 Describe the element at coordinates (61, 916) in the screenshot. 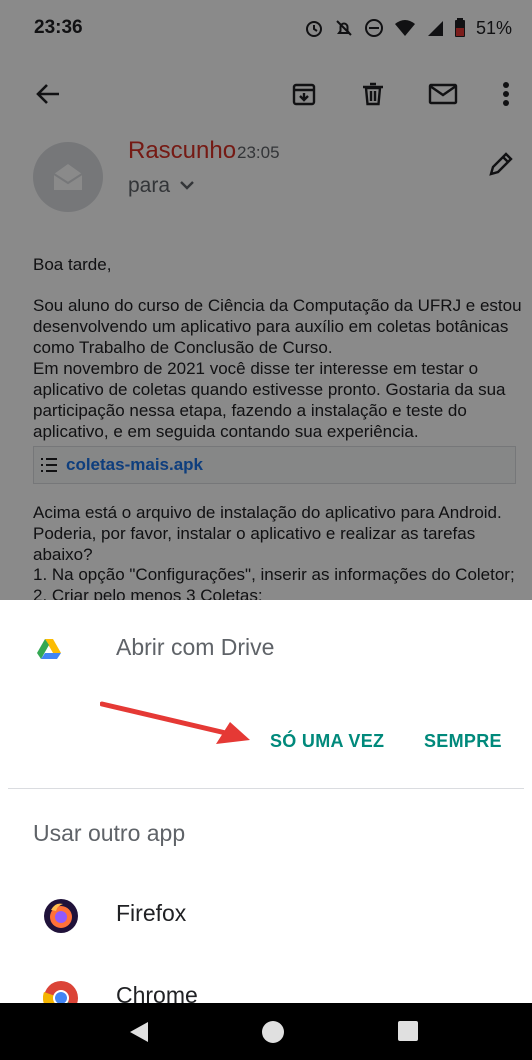

I see `firefox-icon` at that location.